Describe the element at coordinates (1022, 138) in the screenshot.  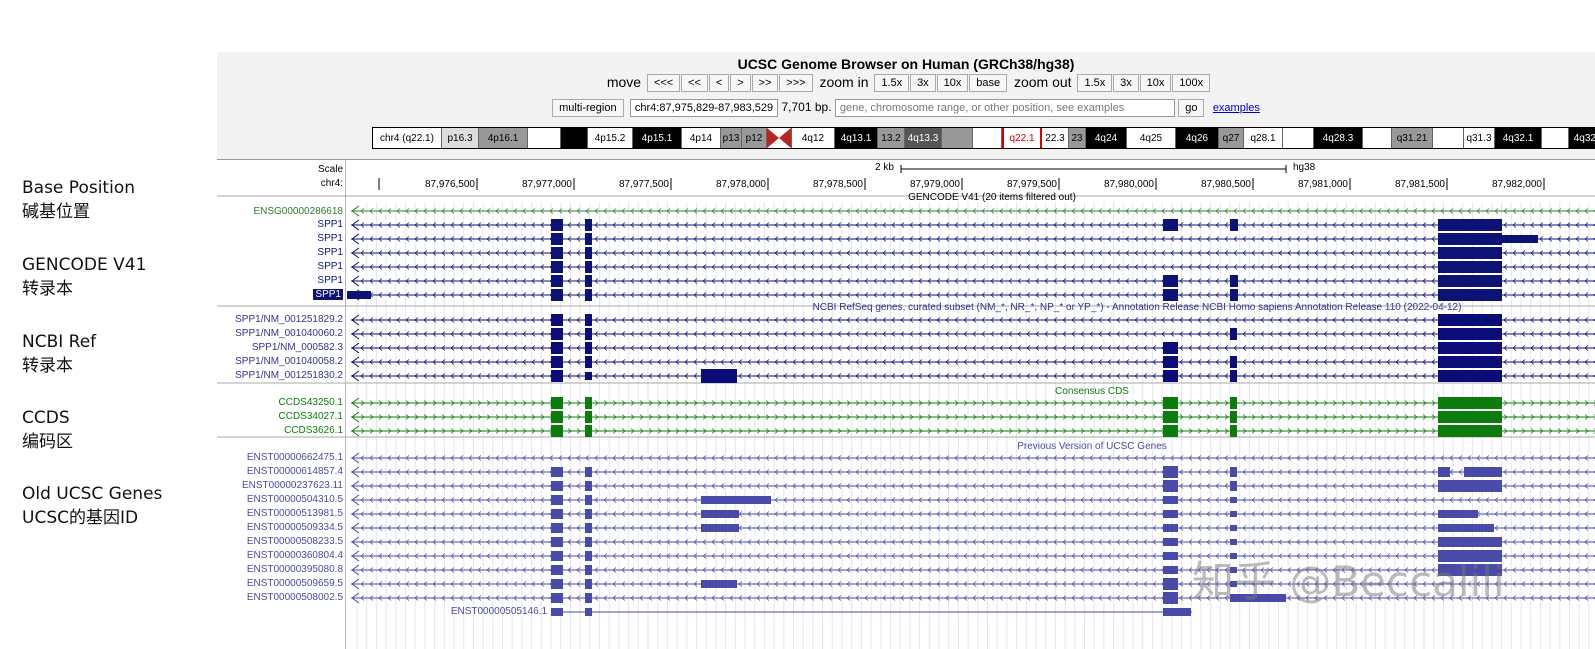
I see `ideogram-band: q22.1` at that location.